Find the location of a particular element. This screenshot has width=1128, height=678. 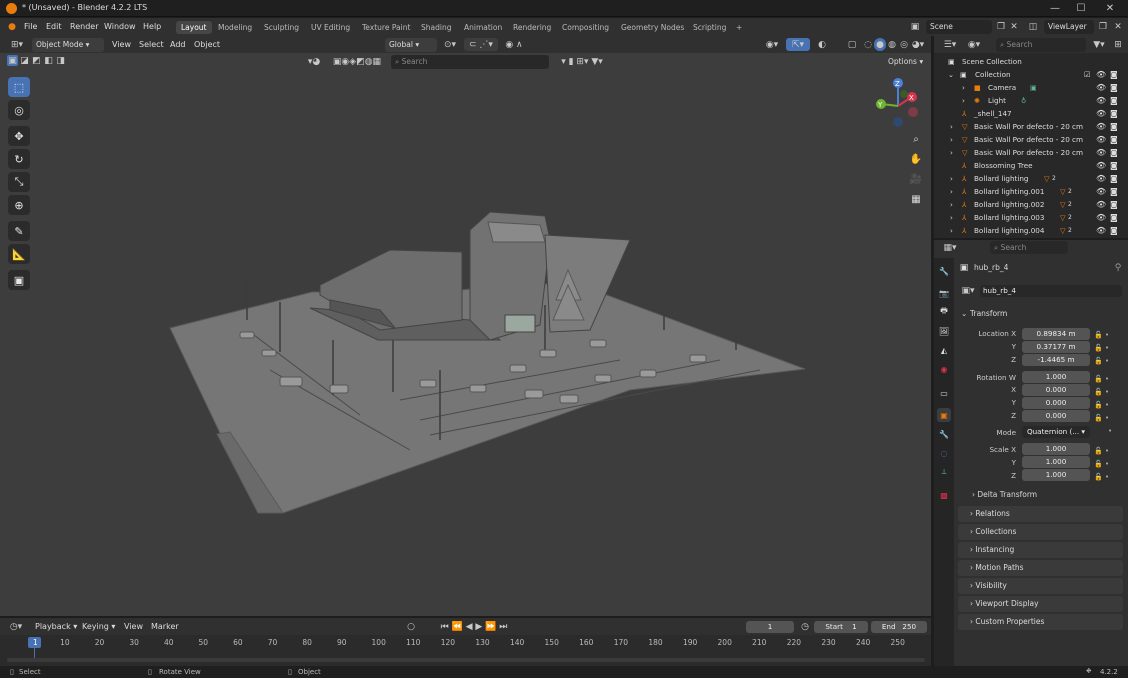

add-cube-tool: ▣ is located at coordinates (19, 280).